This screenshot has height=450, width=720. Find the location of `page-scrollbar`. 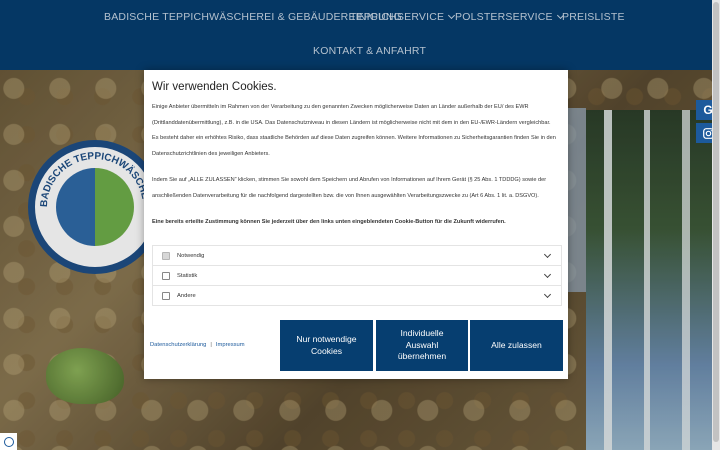

page-scrollbar is located at coordinates (716, 225).